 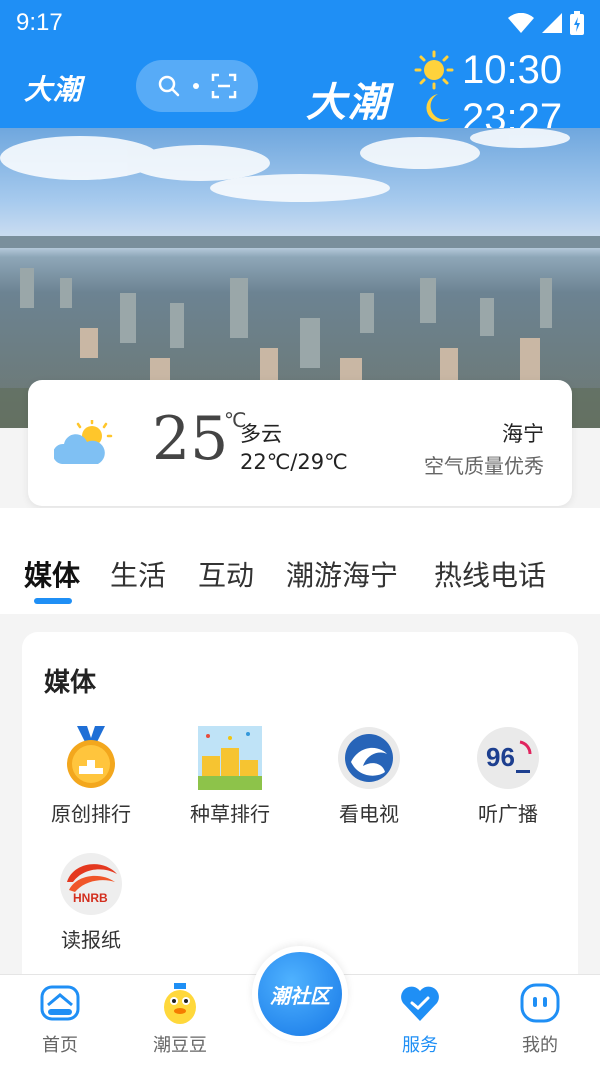 I want to click on grid-item-label: 读报纸, so click(x=91, y=940).